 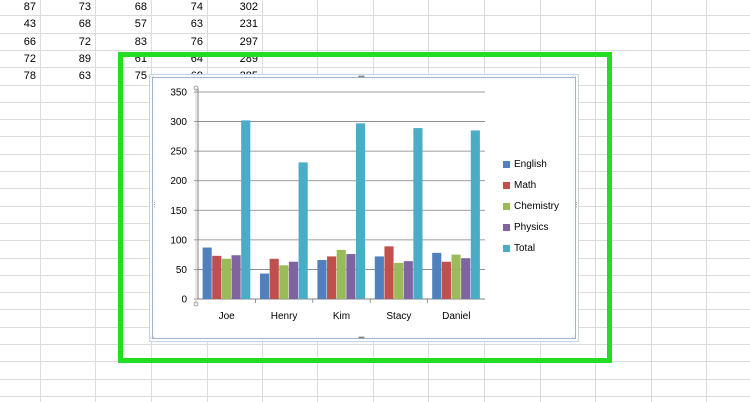 I want to click on legend-item-math: Math, so click(x=519, y=186).